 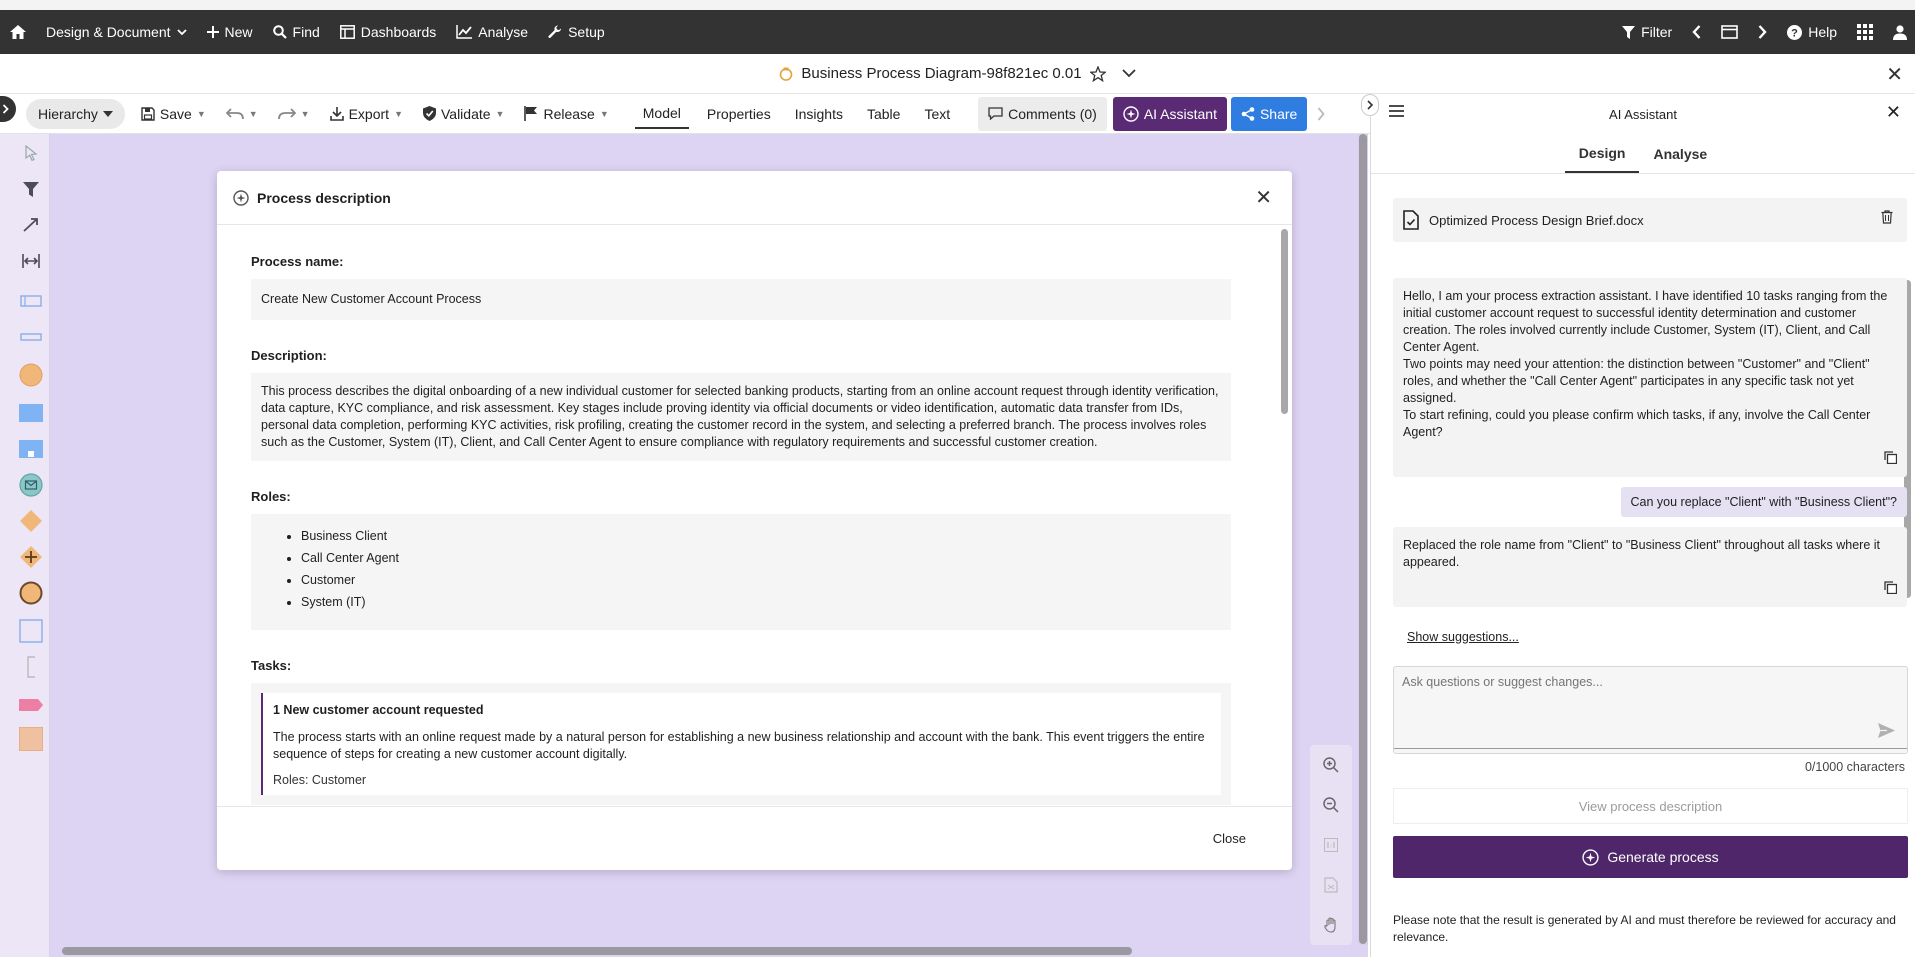 I want to click on tab-analyse: Analyse, so click(x=1680, y=153).